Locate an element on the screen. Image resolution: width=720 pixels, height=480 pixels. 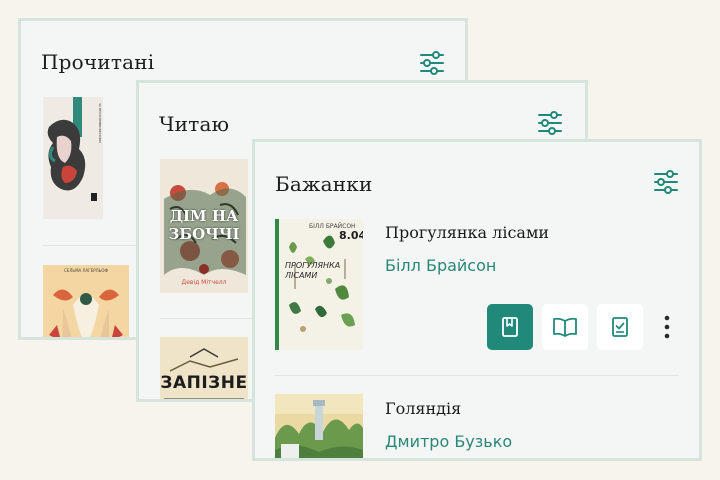
book-cover: БІЛЛ БРАЙСОН 8.04 ПРОГУЛЯНКА ЛІСАМИ is located at coordinates (319, 284).